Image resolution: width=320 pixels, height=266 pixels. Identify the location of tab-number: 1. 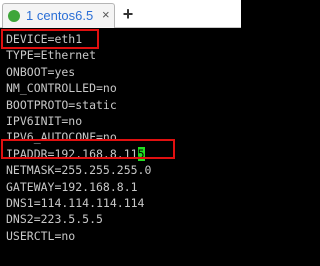
(30, 15).